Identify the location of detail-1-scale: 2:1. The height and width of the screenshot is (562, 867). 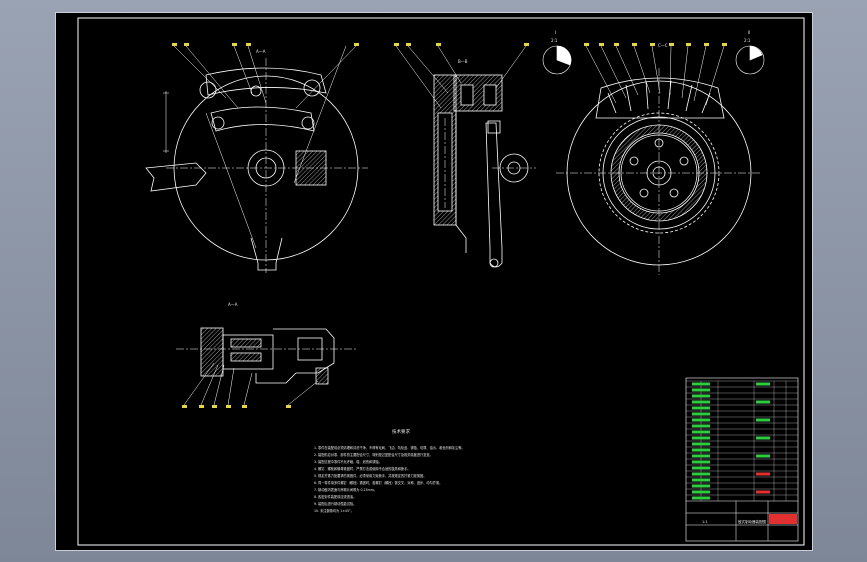
(554, 40).